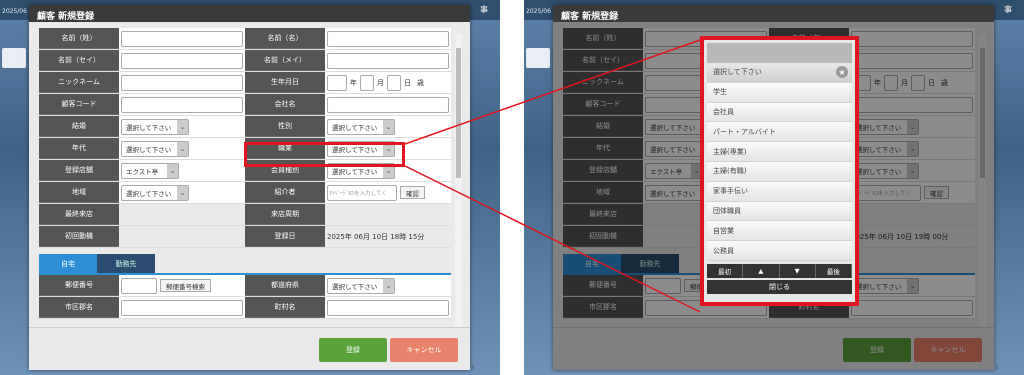 The image size is (1024, 375). What do you see at coordinates (552, 92) in the screenshot?
I see `callout-line-top` at bounding box center [552, 92].